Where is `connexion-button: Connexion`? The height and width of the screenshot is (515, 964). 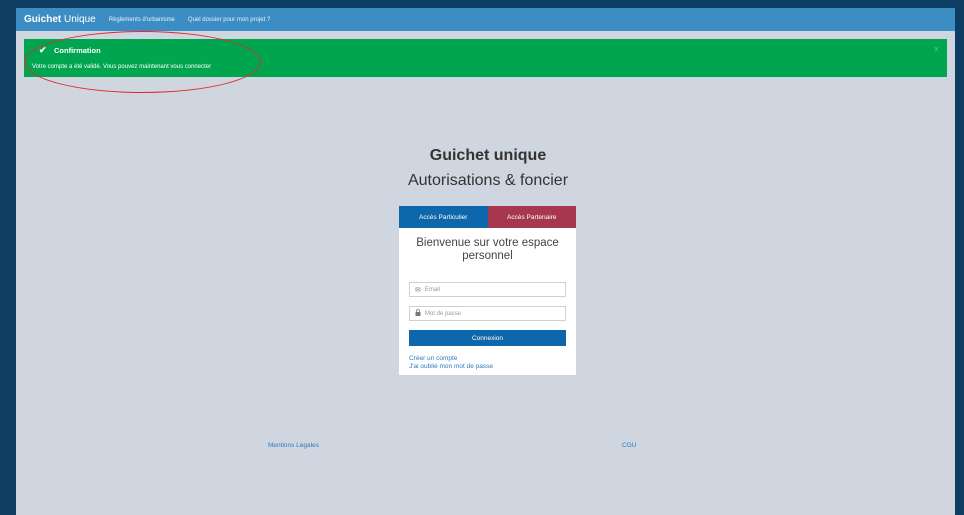 connexion-button: Connexion is located at coordinates (487, 338).